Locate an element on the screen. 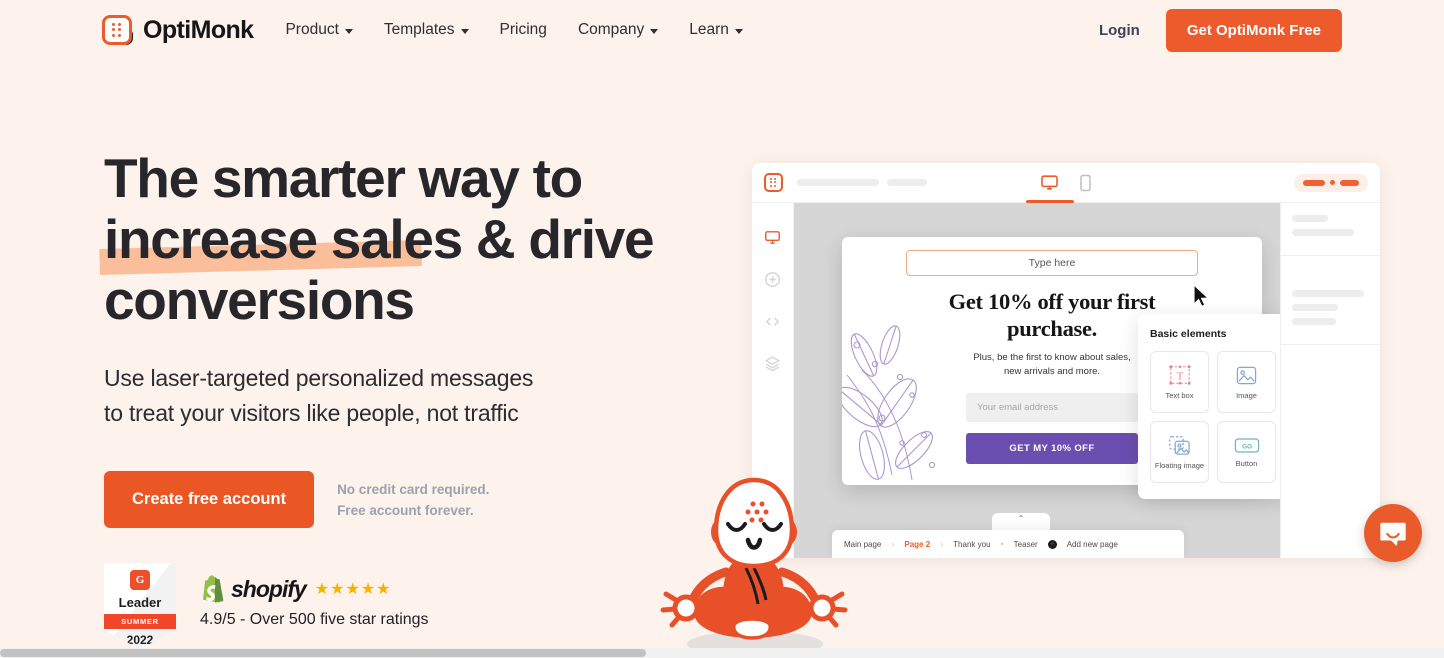 The image size is (1444, 658). get-optimonk-free-button: Get OptiMonk Free is located at coordinates (1253, 30).